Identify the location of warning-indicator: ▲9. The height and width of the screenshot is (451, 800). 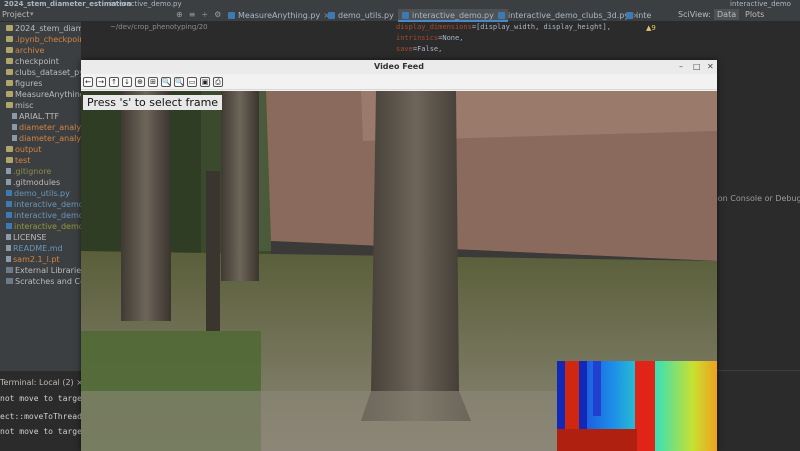
(651, 28).